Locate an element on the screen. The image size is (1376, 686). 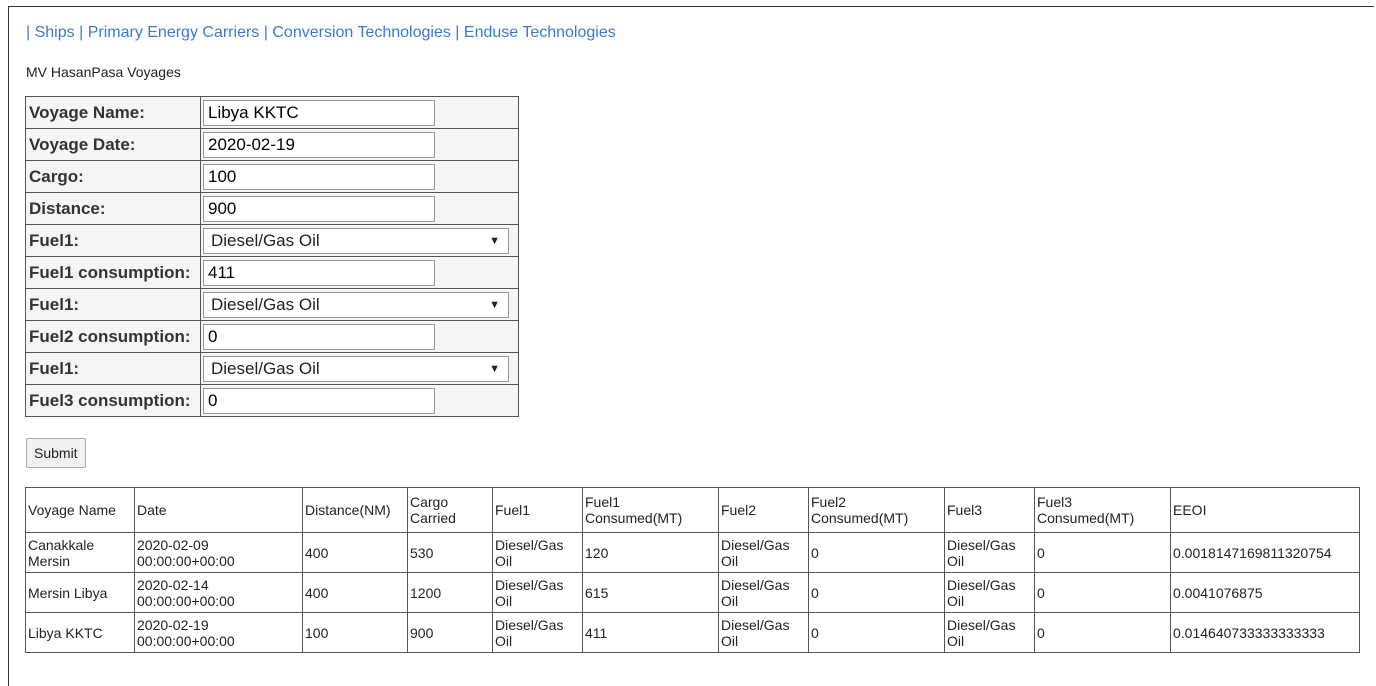
form-row: Voyage Date: is located at coordinates (272, 144).